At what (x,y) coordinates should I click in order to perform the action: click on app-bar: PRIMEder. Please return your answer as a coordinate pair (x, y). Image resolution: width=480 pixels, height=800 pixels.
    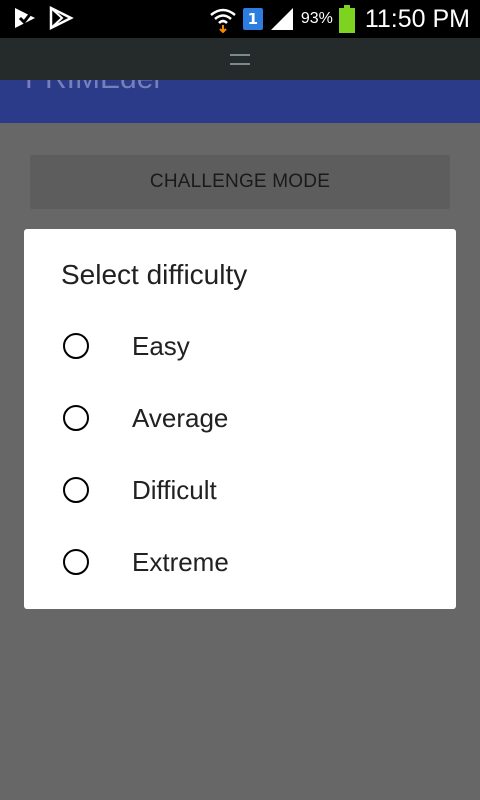
    Looking at the image, I should click on (240, 101).